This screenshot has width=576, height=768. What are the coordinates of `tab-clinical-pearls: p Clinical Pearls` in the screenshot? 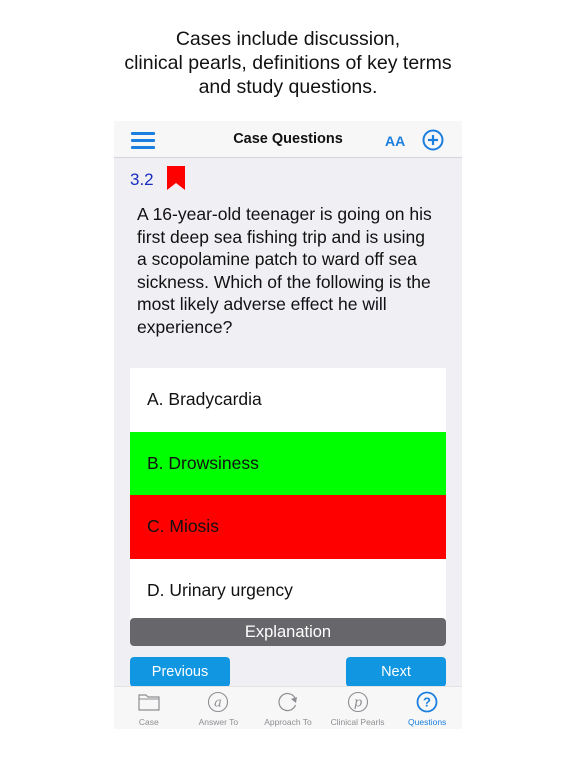 It's located at (358, 708).